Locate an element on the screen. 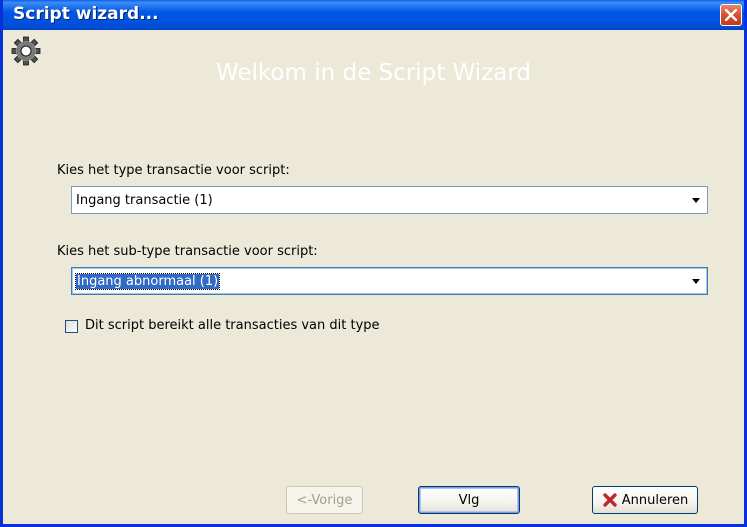 This screenshot has height=527, width=747. all-transactions-checkbox is located at coordinates (71, 326).